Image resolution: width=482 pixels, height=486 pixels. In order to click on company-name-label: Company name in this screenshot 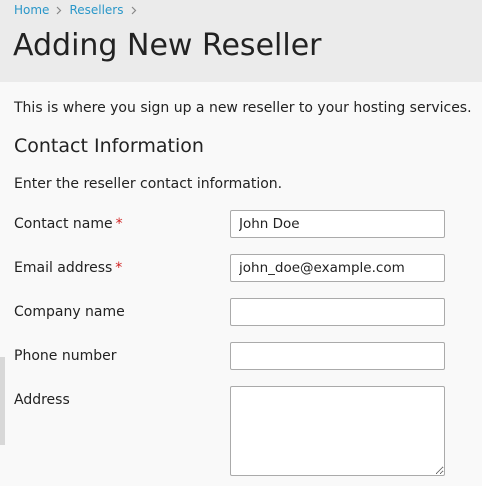, I will do `click(69, 312)`.